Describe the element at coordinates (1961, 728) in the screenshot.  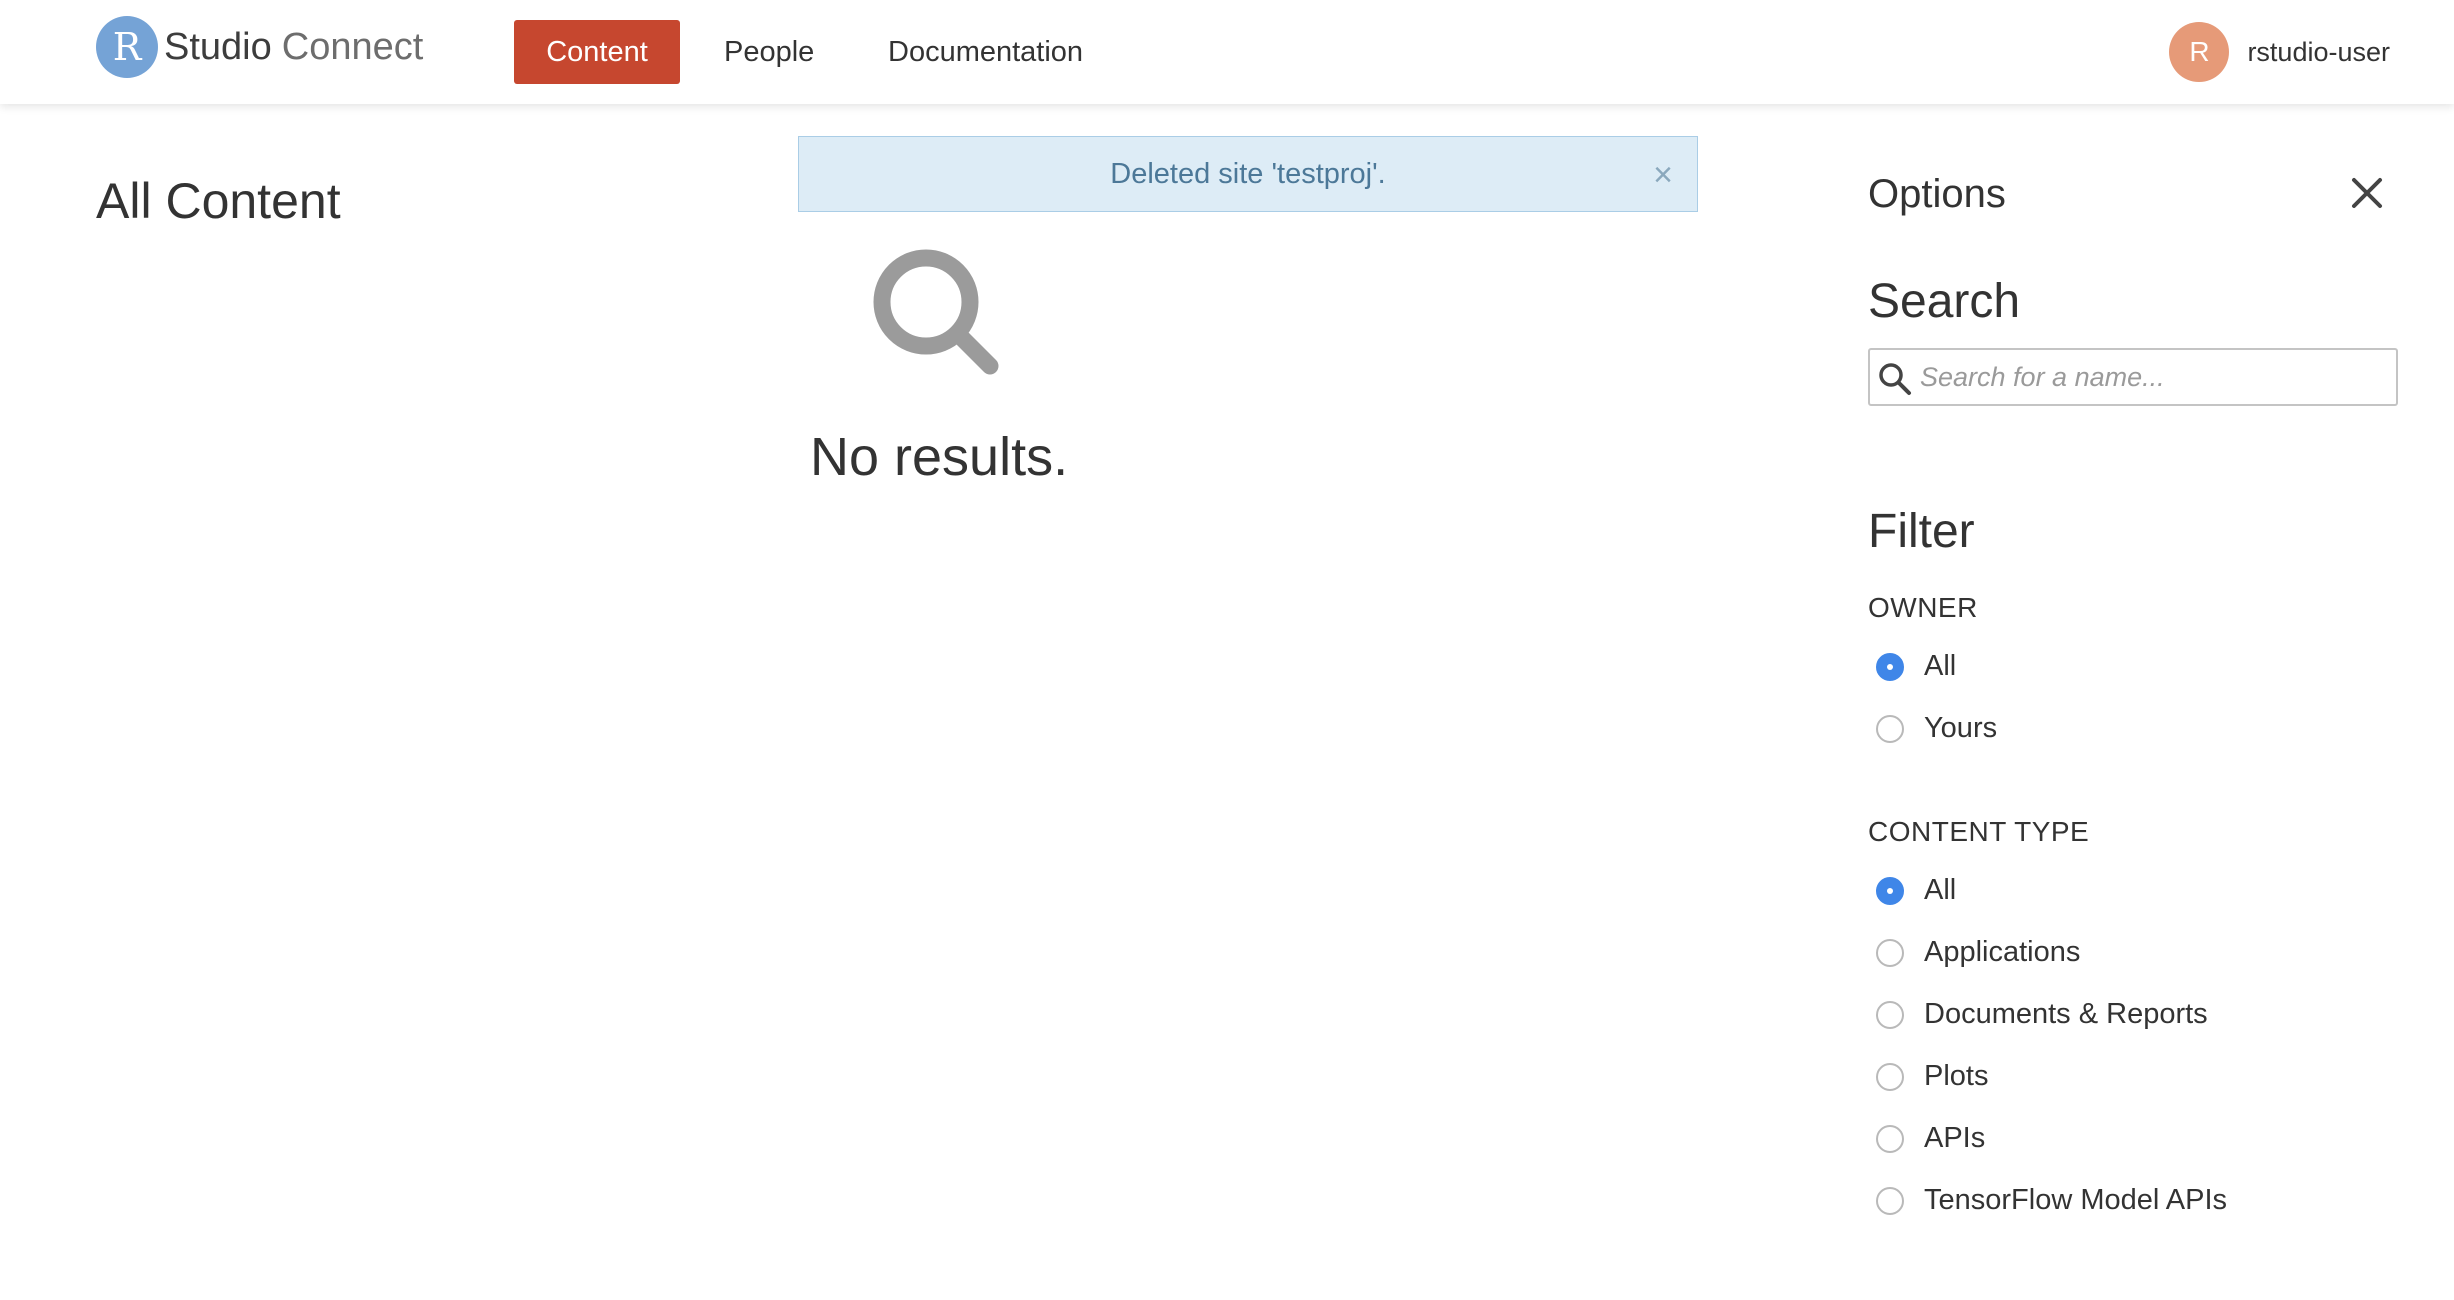
I see `radio-label: Yours` at that location.